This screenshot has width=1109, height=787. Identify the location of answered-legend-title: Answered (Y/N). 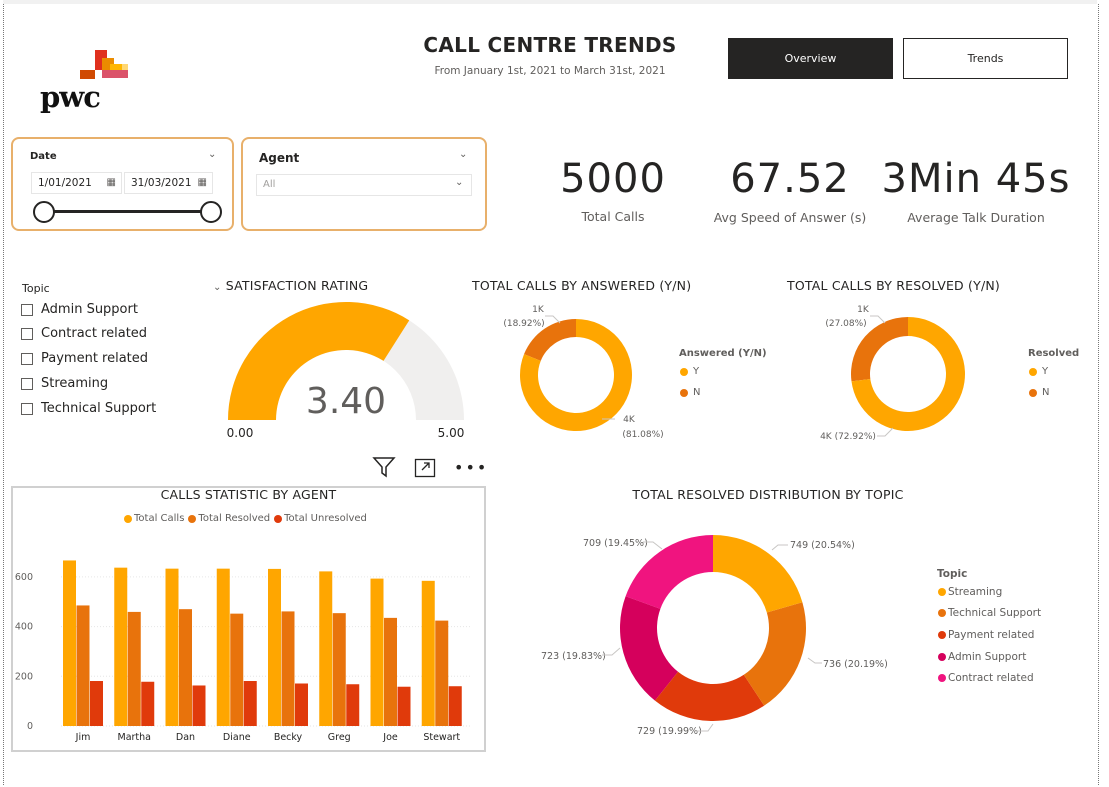
(723, 353).